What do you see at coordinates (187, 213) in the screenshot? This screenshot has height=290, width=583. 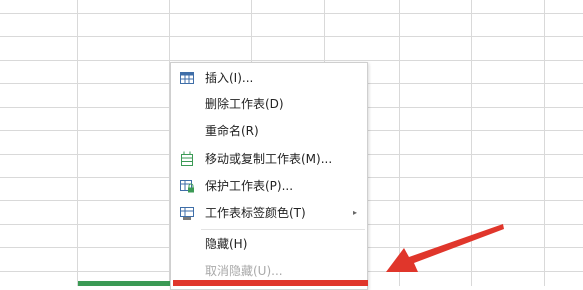 I see `tab-color-icon` at bounding box center [187, 213].